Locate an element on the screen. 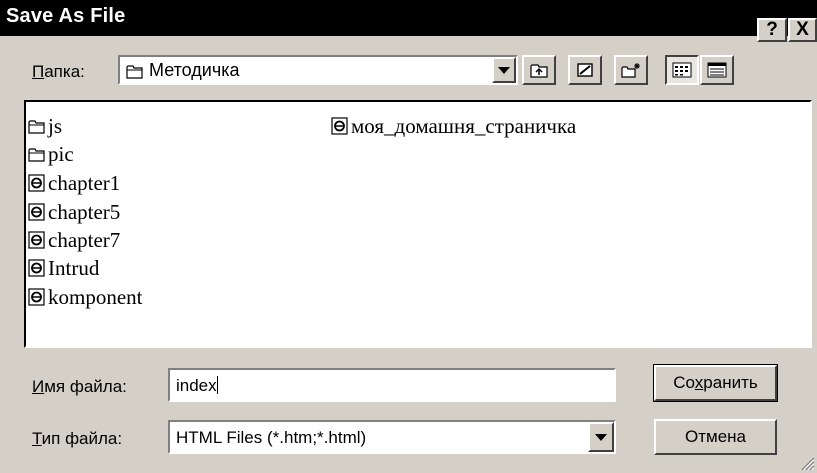 The width and height of the screenshot is (817, 473). up-one-level-button is located at coordinates (539, 70).